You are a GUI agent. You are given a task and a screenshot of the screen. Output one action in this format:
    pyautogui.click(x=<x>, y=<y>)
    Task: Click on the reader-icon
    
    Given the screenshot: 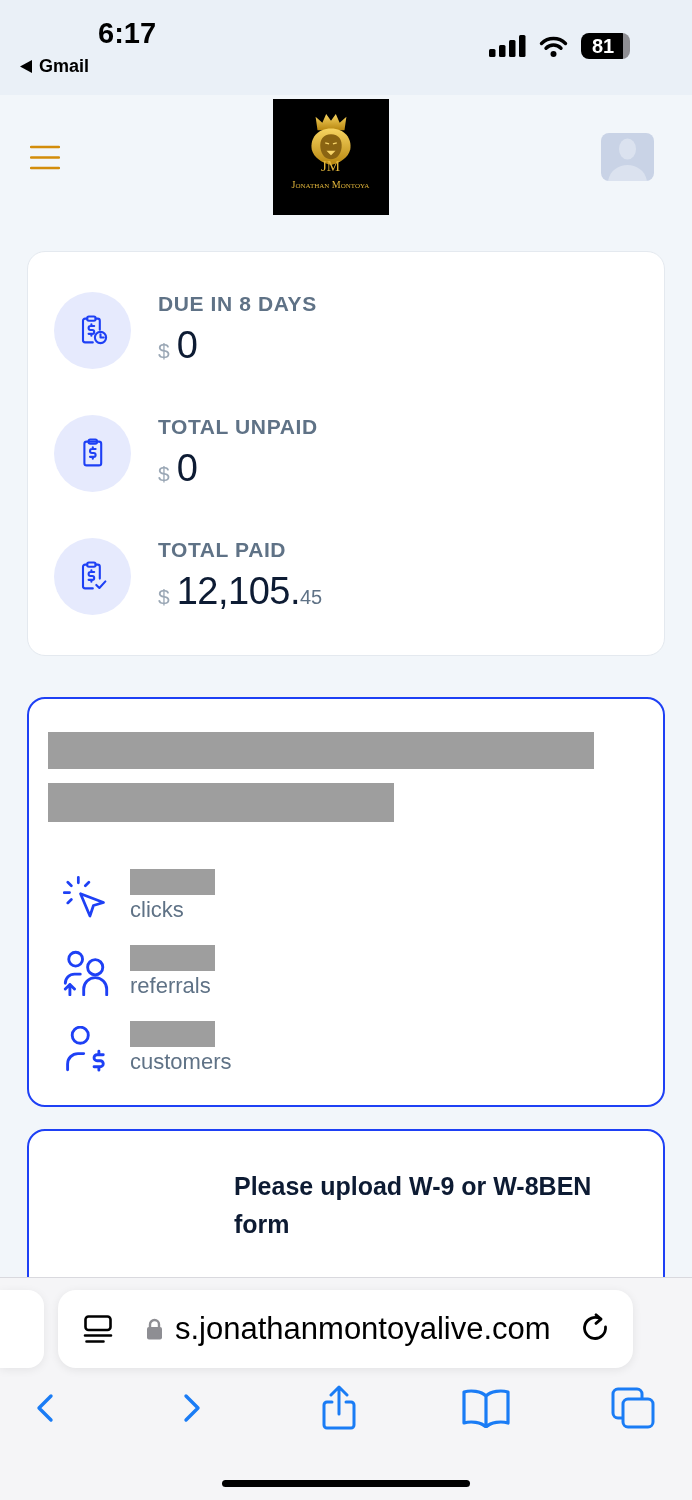 What is the action you would take?
    pyautogui.click(x=98, y=1329)
    